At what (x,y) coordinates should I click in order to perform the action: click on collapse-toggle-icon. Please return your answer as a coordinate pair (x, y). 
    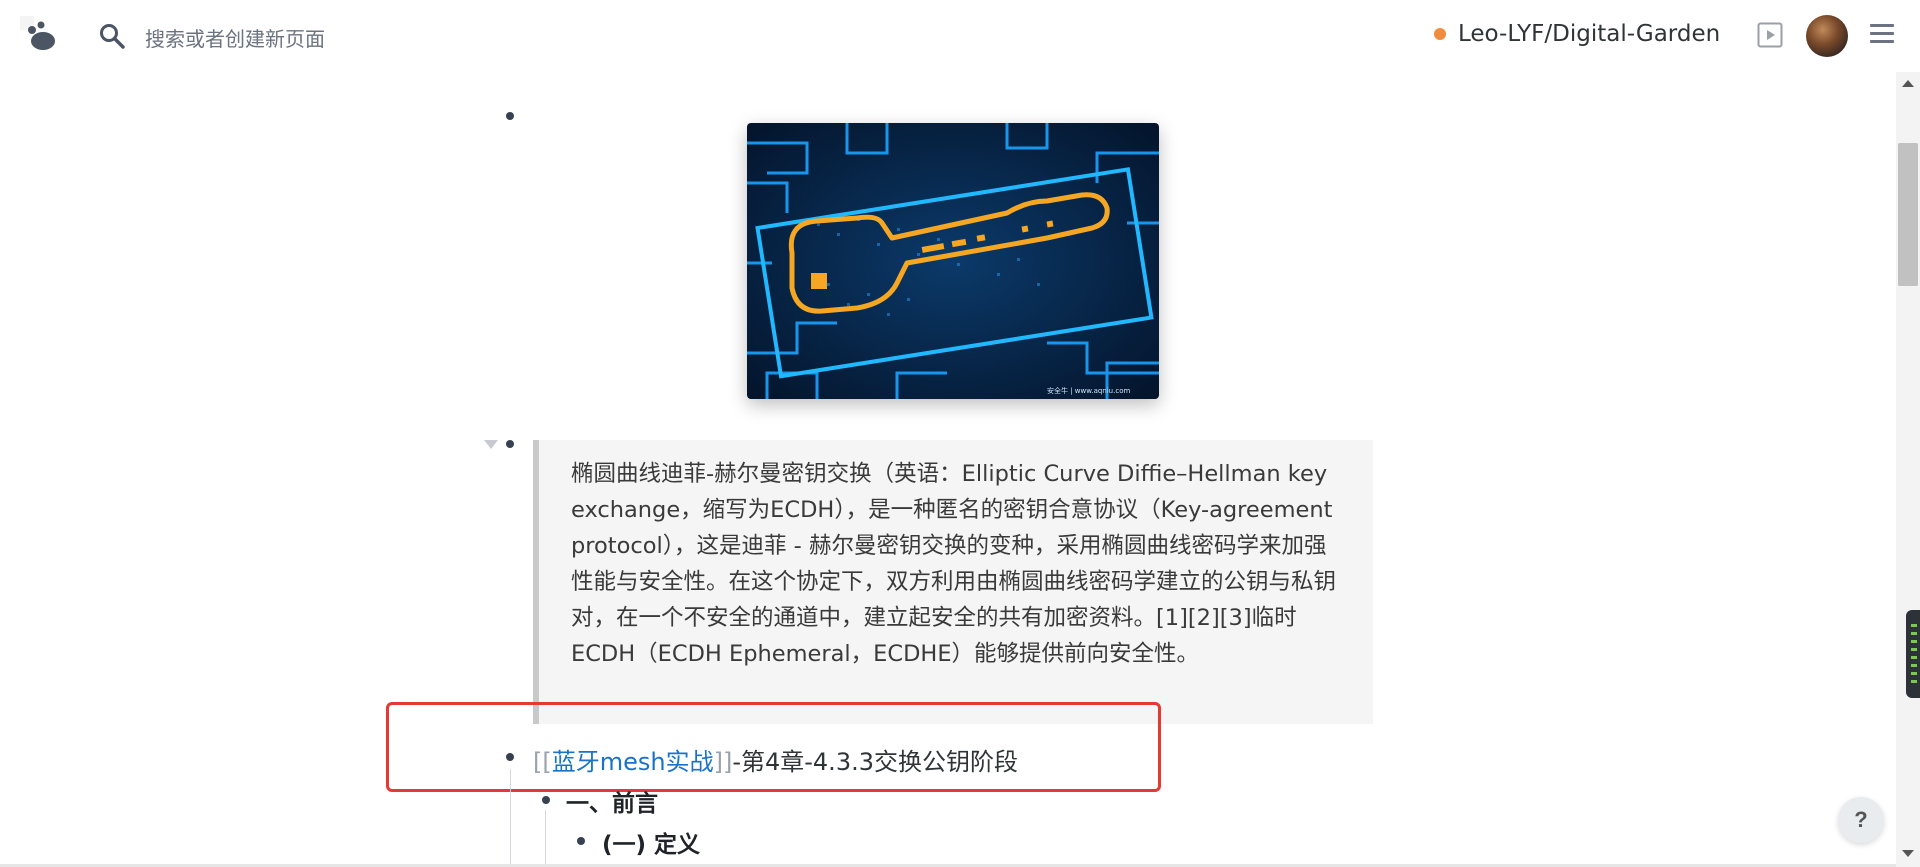
    Looking at the image, I should click on (491, 444).